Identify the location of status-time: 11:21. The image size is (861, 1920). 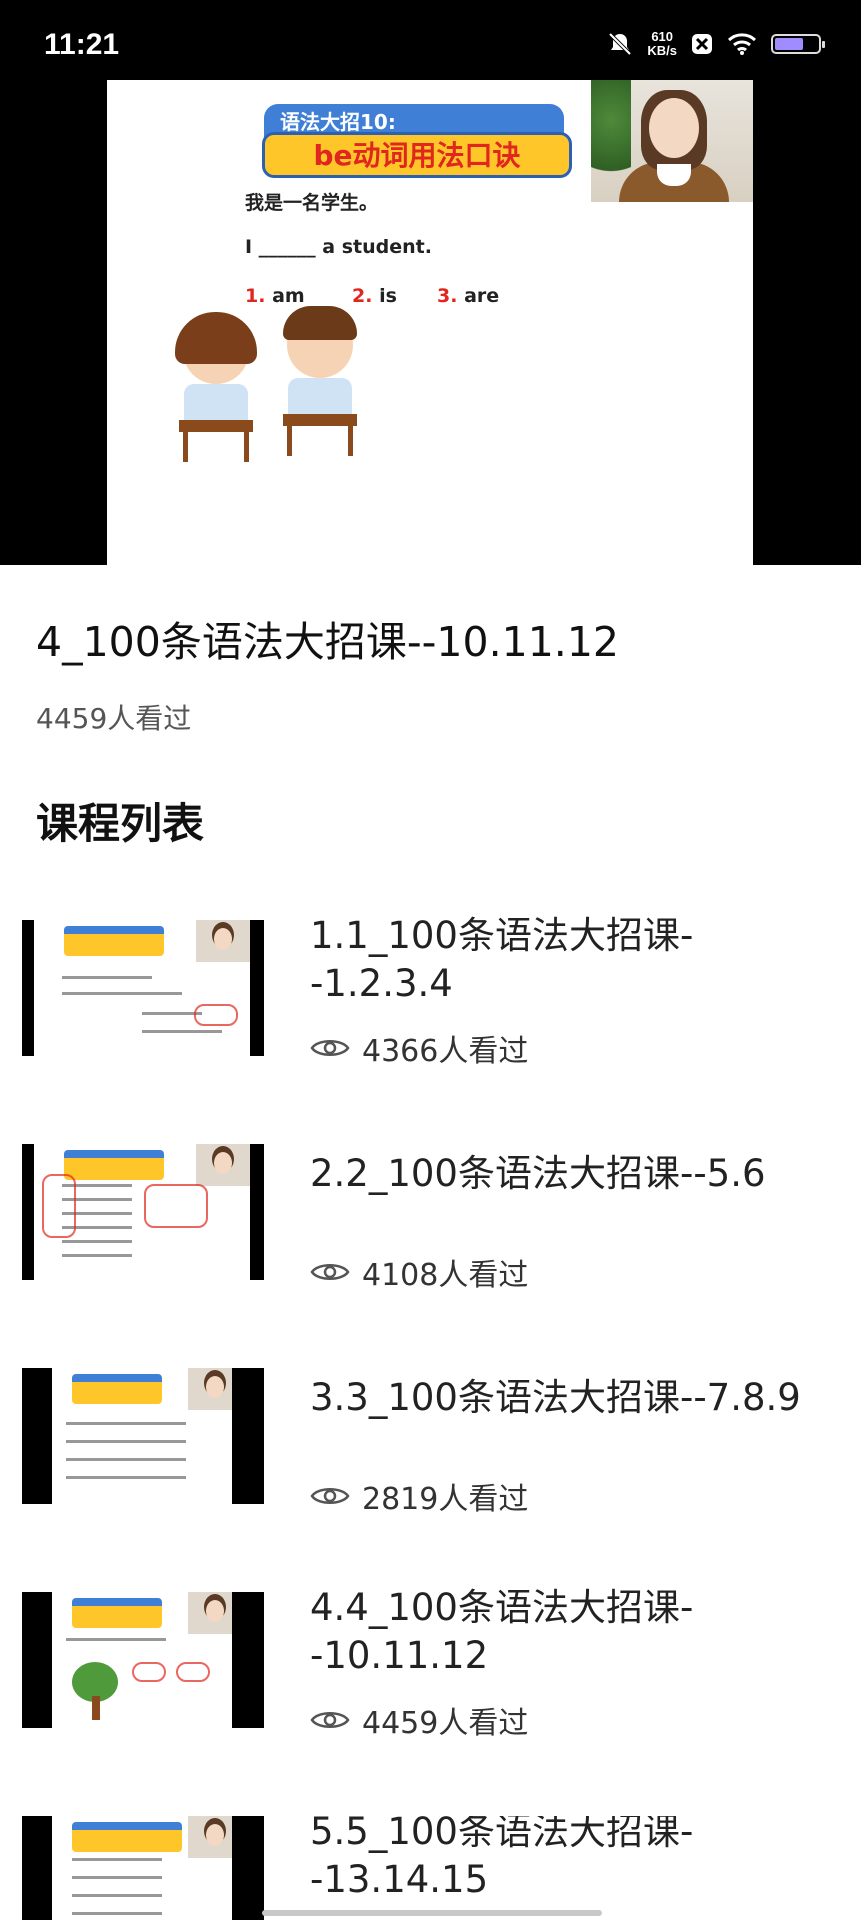
(82, 44).